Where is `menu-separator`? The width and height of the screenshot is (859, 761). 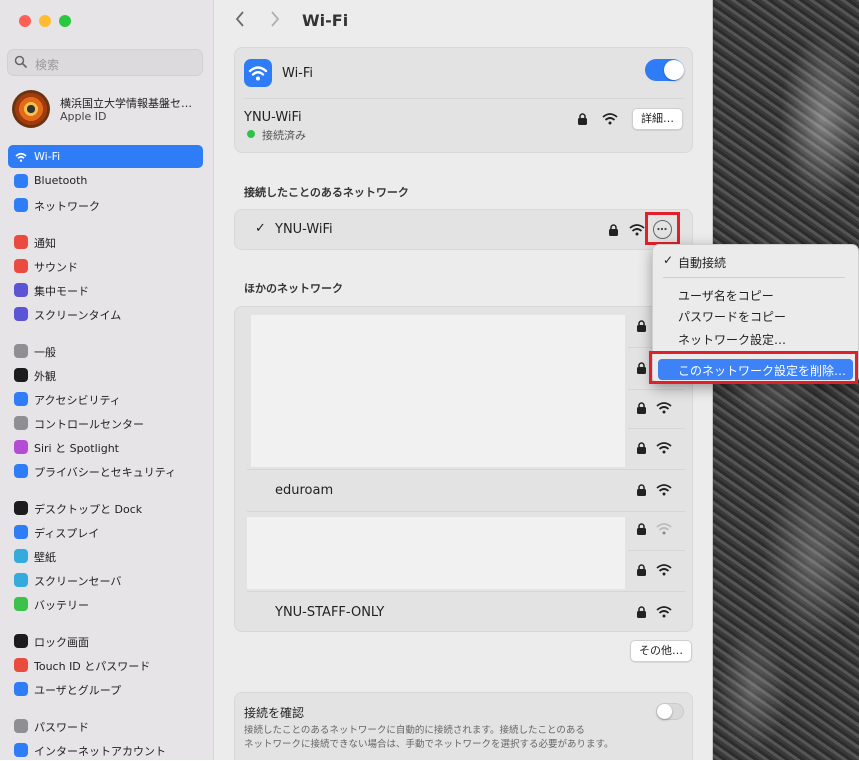
menu-separator is located at coordinates (754, 277).